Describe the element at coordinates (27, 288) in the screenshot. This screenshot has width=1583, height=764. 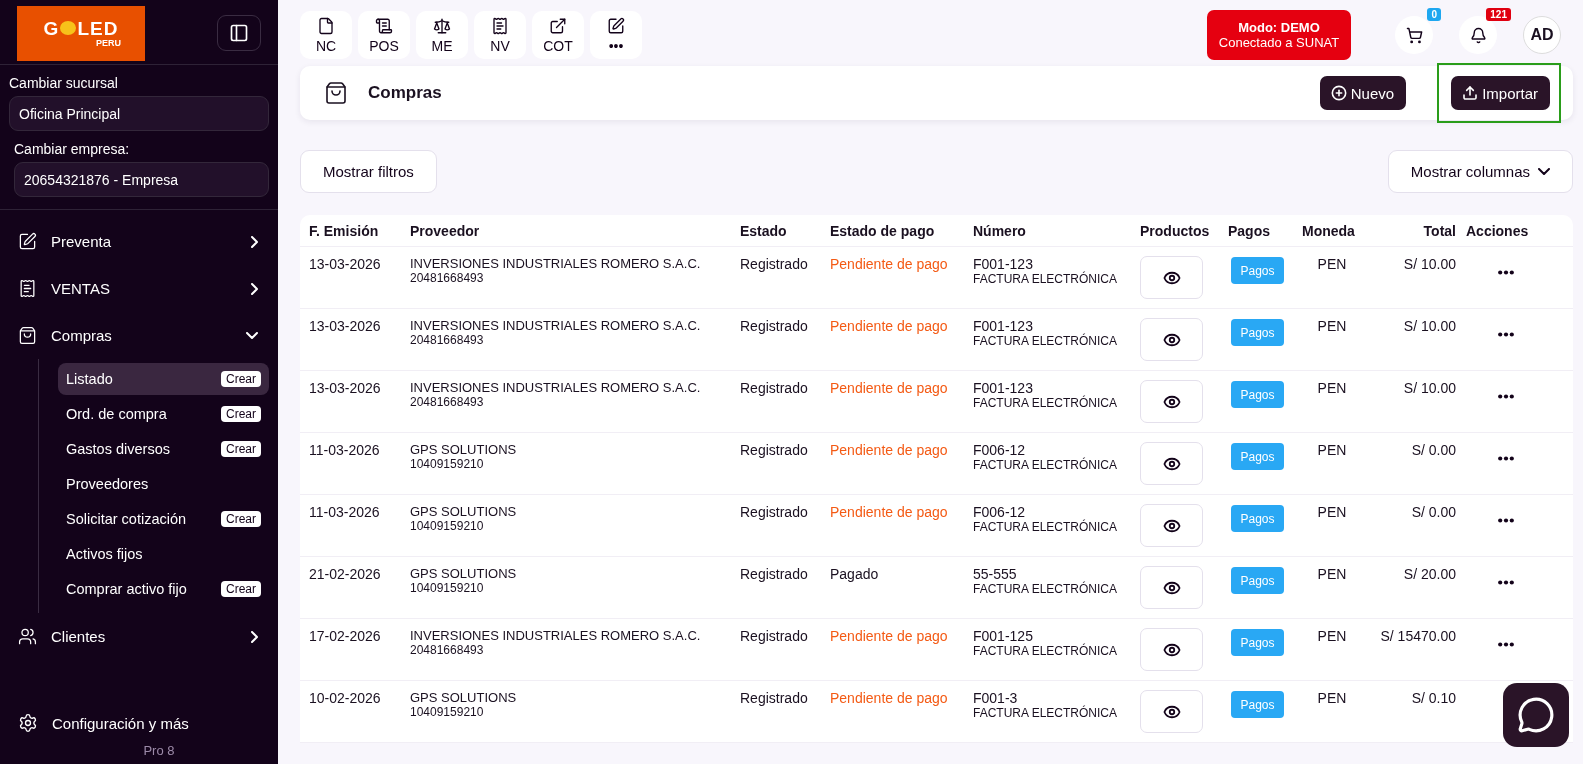
I see `receipt-icon` at that location.